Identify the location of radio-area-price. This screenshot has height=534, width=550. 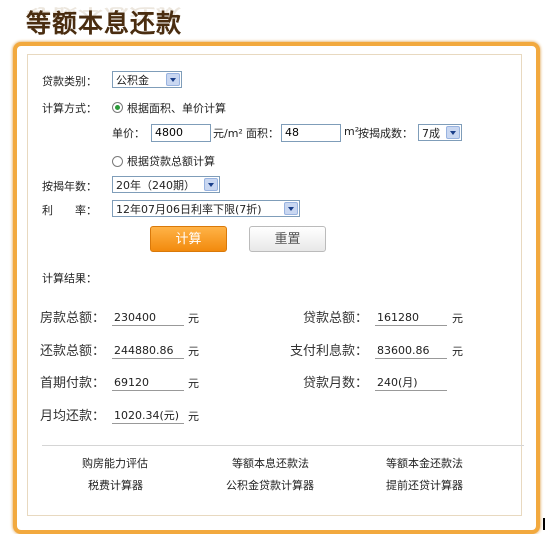
(117, 107).